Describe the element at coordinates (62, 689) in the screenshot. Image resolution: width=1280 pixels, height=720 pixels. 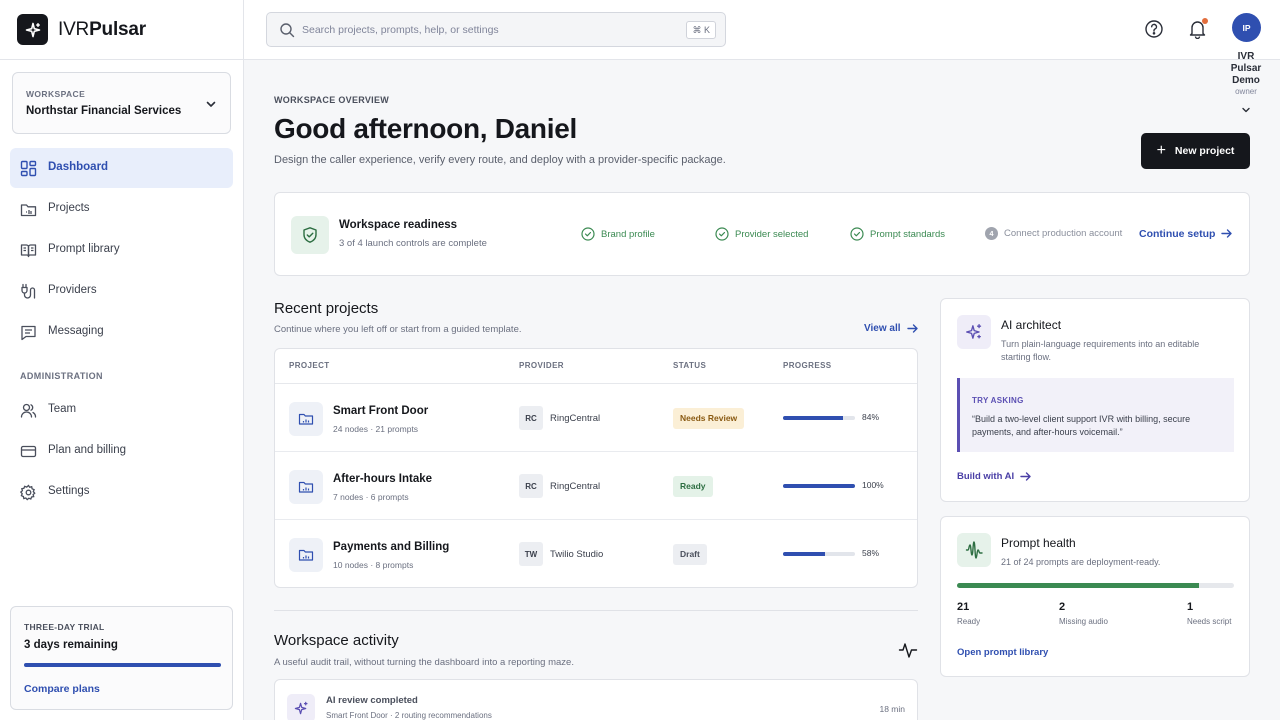
I see `compare-plans-link: Compare plans` at that location.